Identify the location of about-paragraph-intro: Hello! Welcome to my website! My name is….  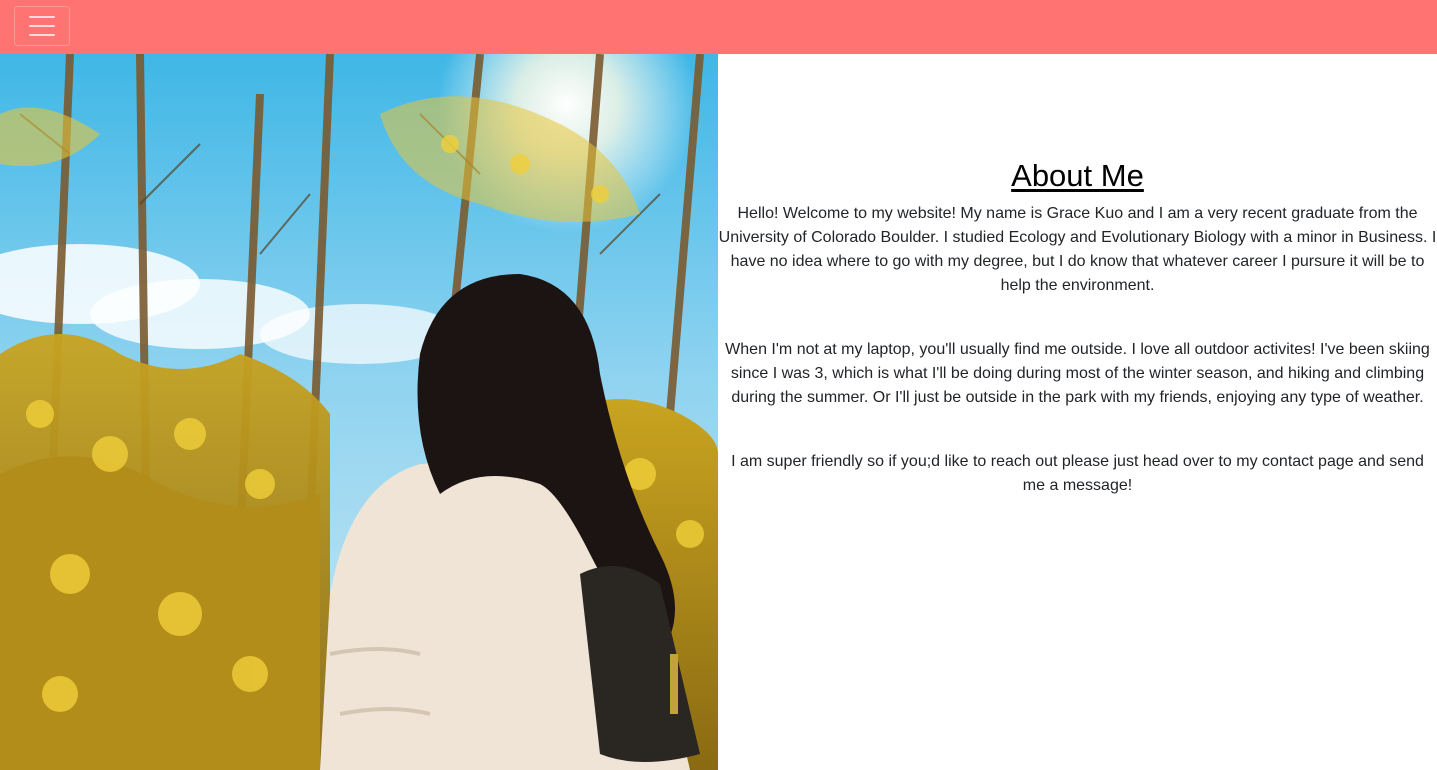
(1077, 249).